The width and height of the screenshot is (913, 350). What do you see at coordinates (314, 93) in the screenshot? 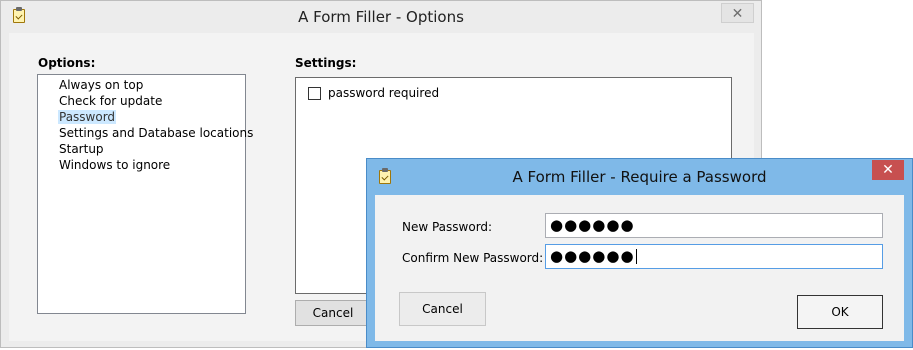
I see `password-required-checkbox` at bounding box center [314, 93].